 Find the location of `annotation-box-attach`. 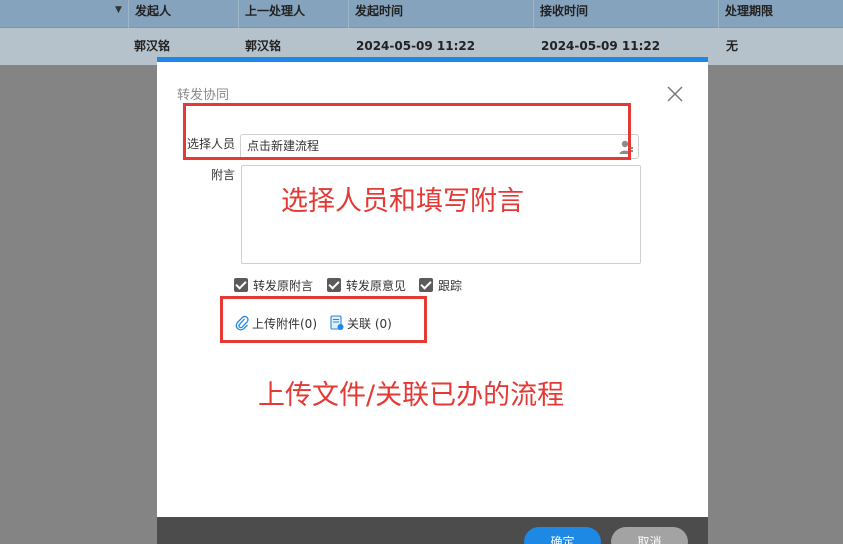

annotation-box-attach is located at coordinates (323, 319).